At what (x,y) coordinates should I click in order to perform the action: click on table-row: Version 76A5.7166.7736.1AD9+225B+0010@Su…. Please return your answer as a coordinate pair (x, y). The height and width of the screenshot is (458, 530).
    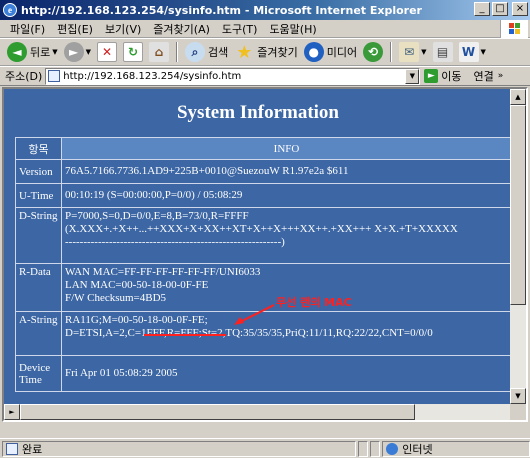
    Looking at the image, I should click on (263, 171).